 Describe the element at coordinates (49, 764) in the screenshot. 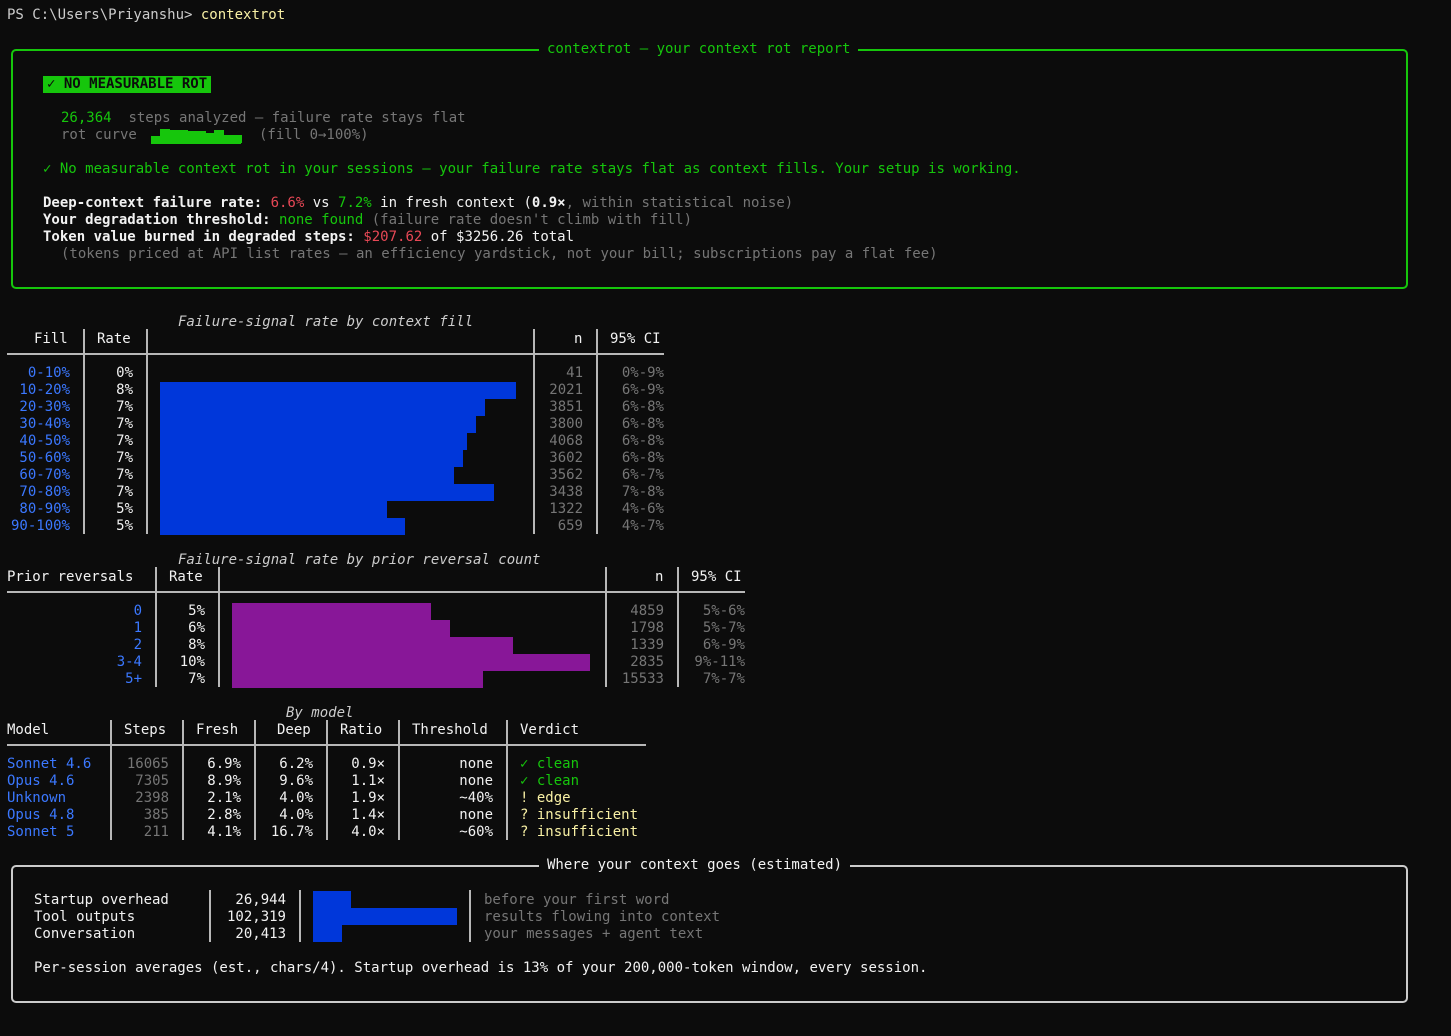

I see `model-name: Sonnet 4.6` at that location.